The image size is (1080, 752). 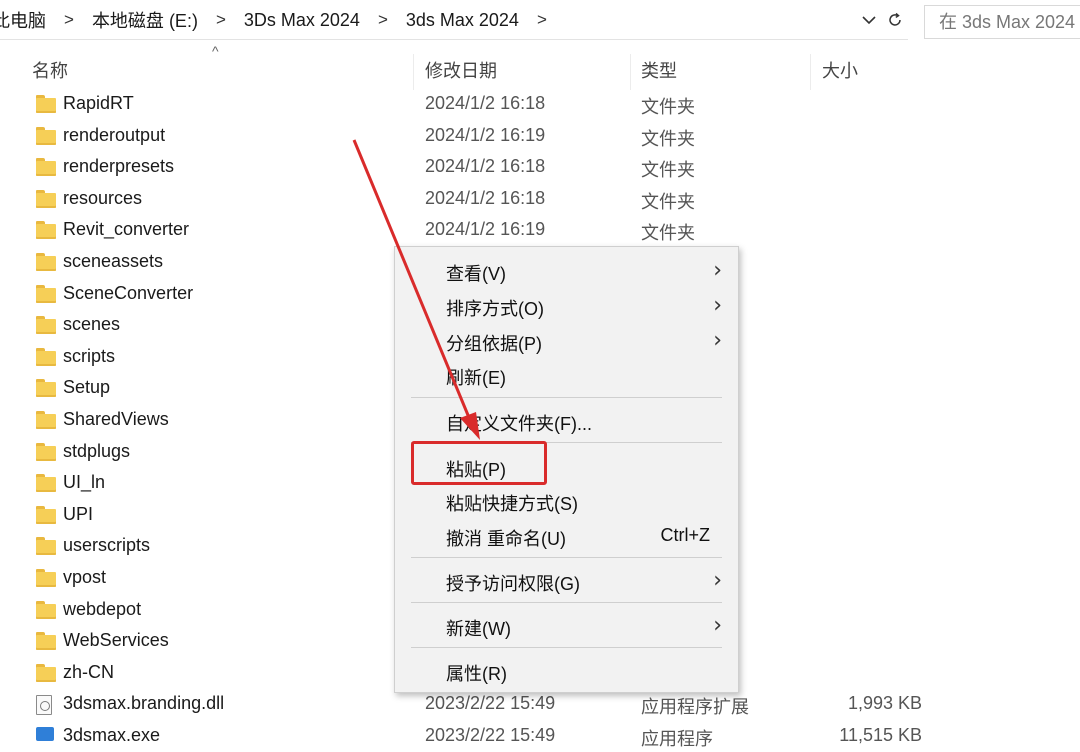 I want to click on menu-item-label: 授予访问权限(G), so click(x=513, y=584).